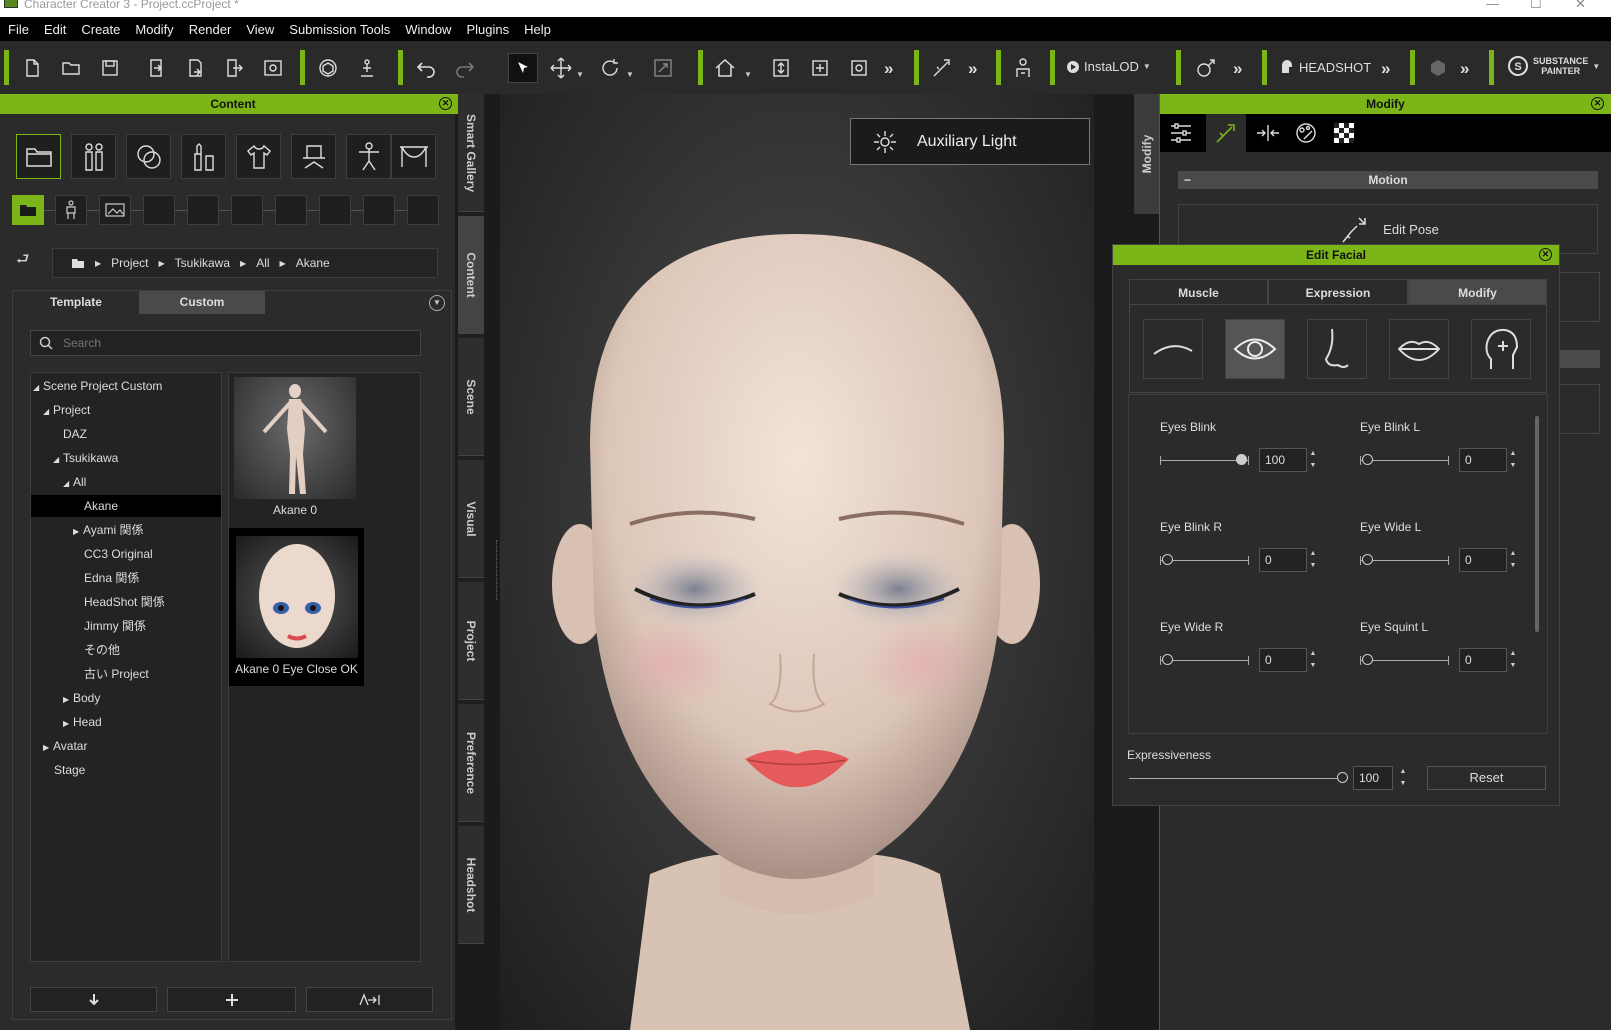  What do you see at coordinates (748, 74) in the screenshot?
I see `camera-dropdown-icon: ▼` at bounding box center [748, 74].